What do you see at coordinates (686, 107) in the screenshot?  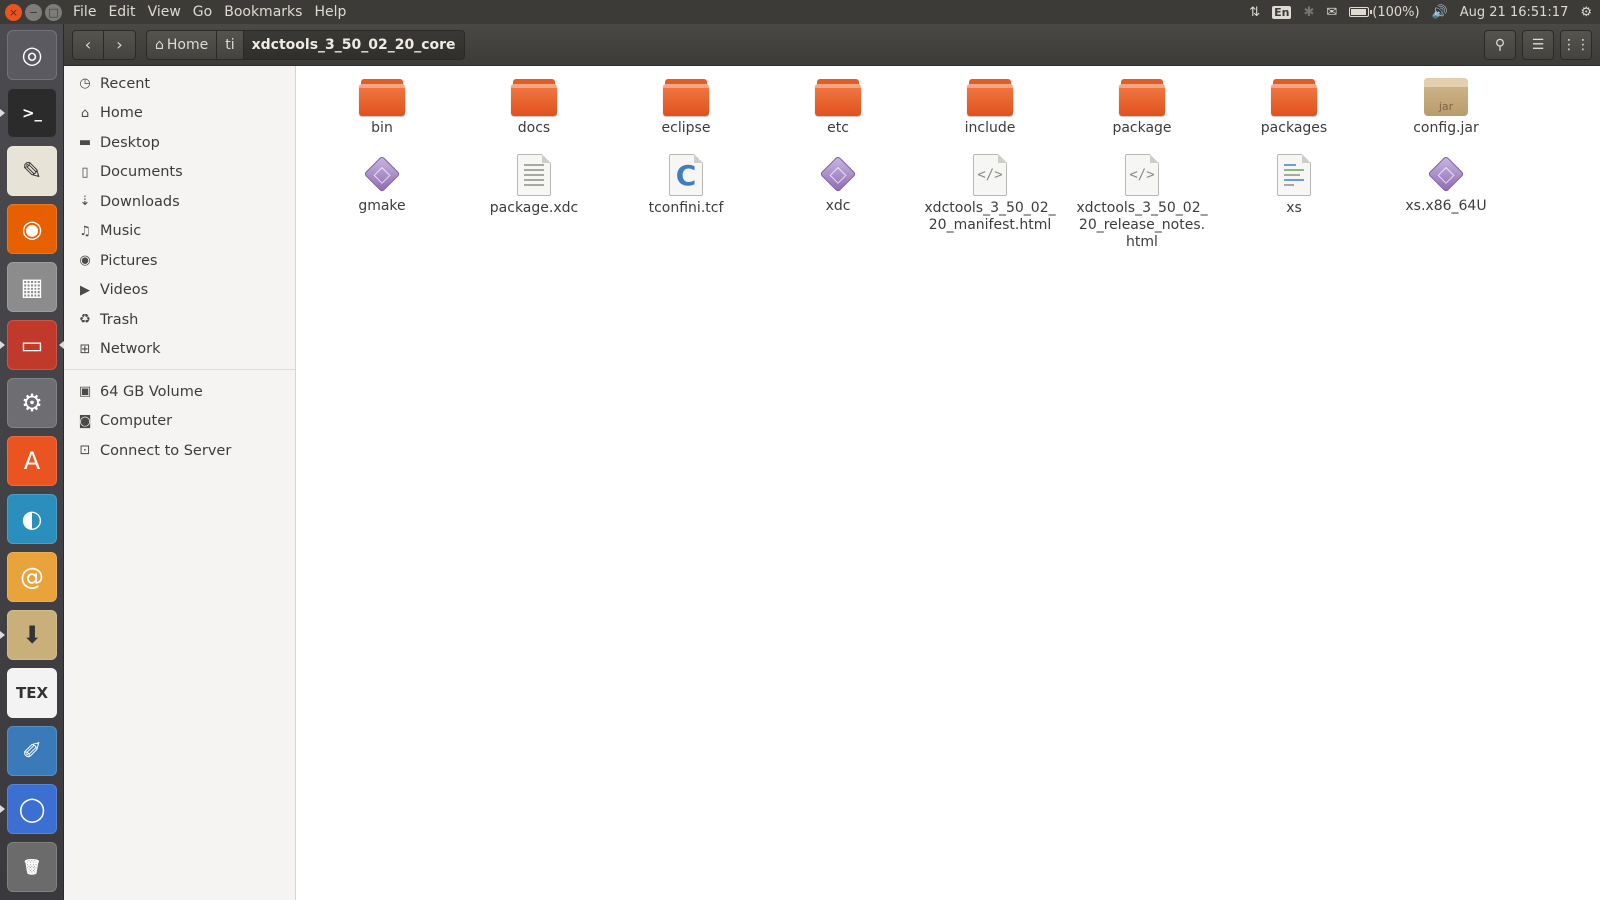 I see `file-item: eclipse` at bounding box center [686, 107].